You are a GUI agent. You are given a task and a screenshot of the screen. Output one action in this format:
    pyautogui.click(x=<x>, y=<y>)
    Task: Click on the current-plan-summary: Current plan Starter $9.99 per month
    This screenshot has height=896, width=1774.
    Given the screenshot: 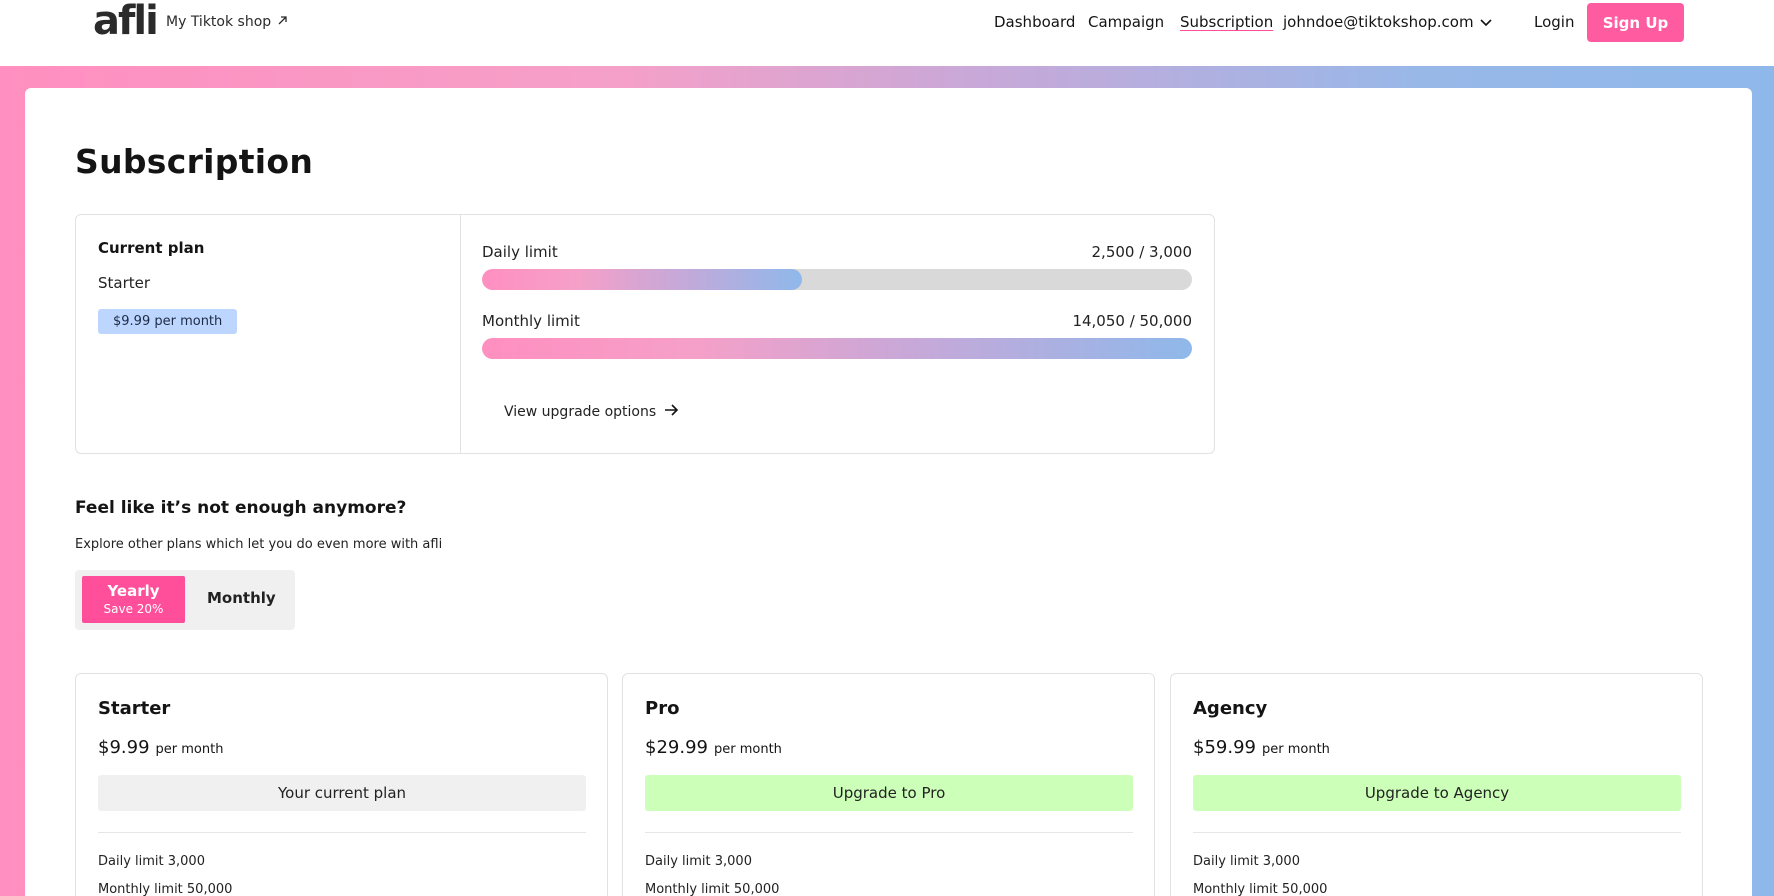 What is the action you would take?
    pyautogui.click(x=268, y=334)
    